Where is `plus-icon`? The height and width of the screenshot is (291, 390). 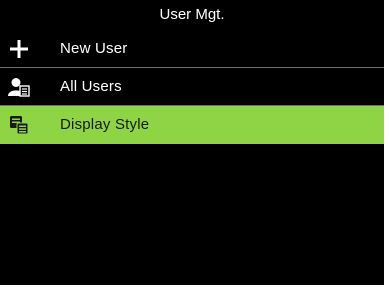 plus-icon is located at coordinates (19, 49).